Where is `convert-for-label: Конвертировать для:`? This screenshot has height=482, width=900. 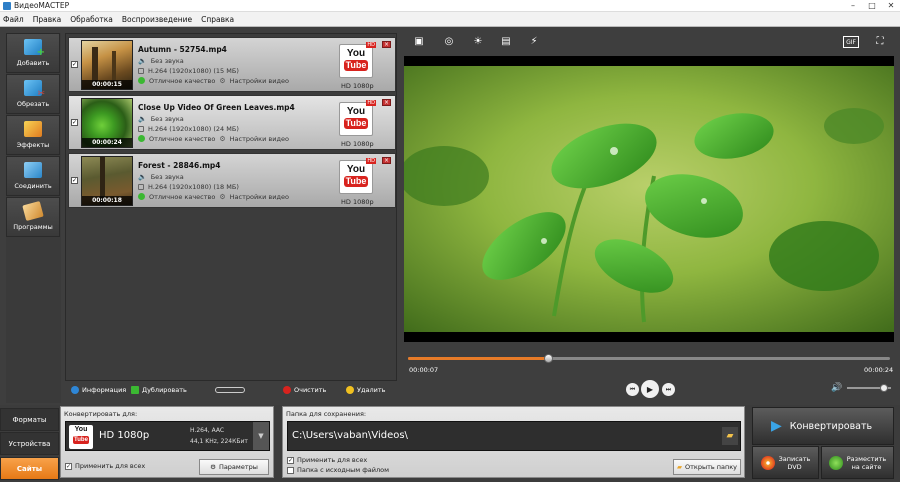
convert-for-label: Конвертировать для: is located at coordinates (101, 414).